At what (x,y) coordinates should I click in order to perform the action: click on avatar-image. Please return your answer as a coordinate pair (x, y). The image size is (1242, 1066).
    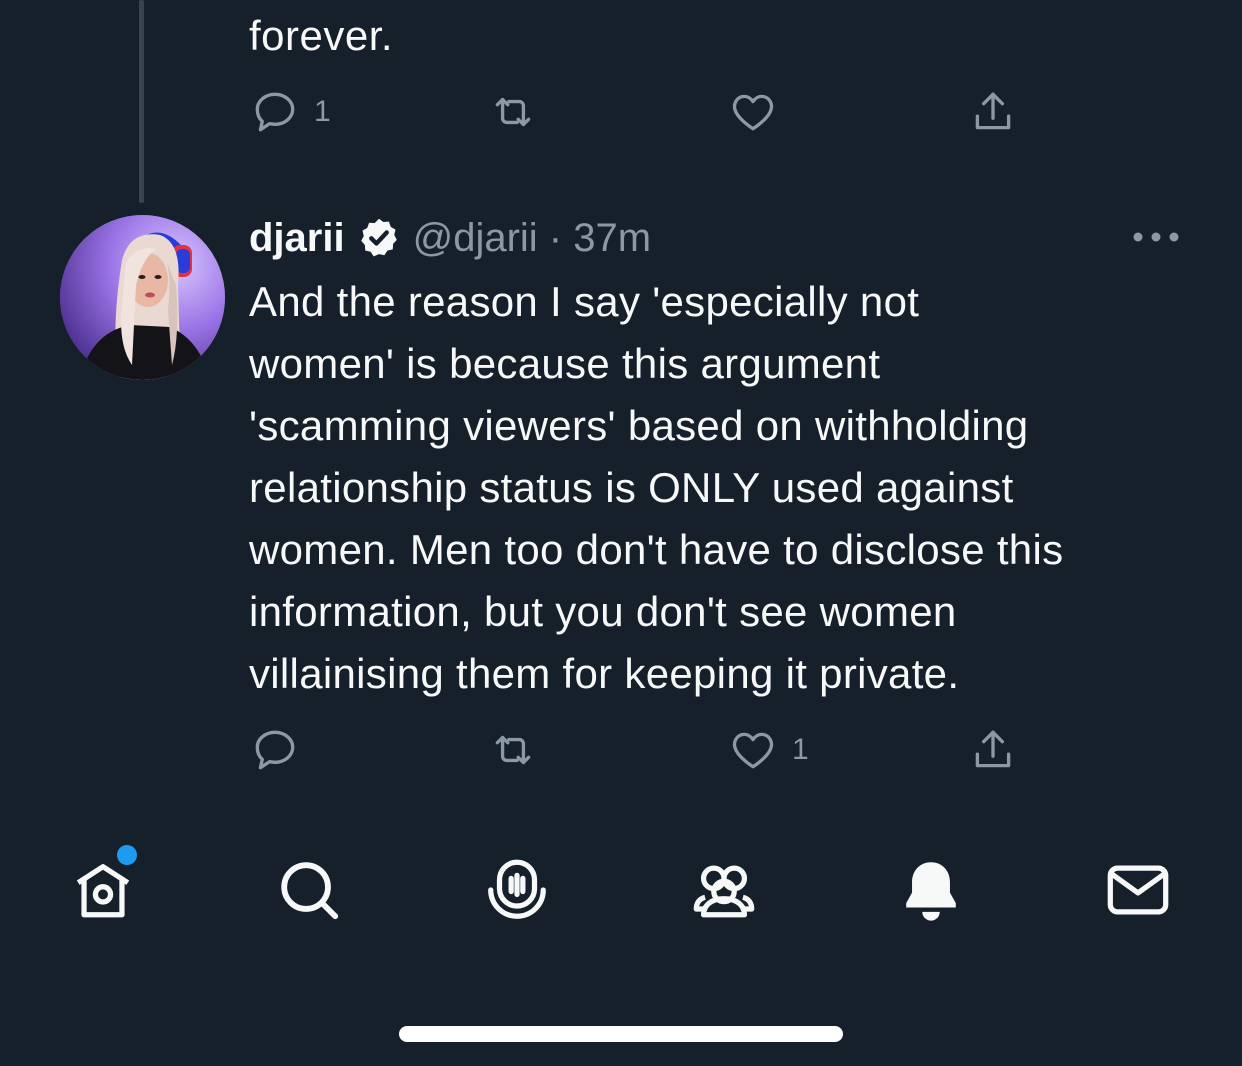
    Looking at the image, I should click on (142, 297).